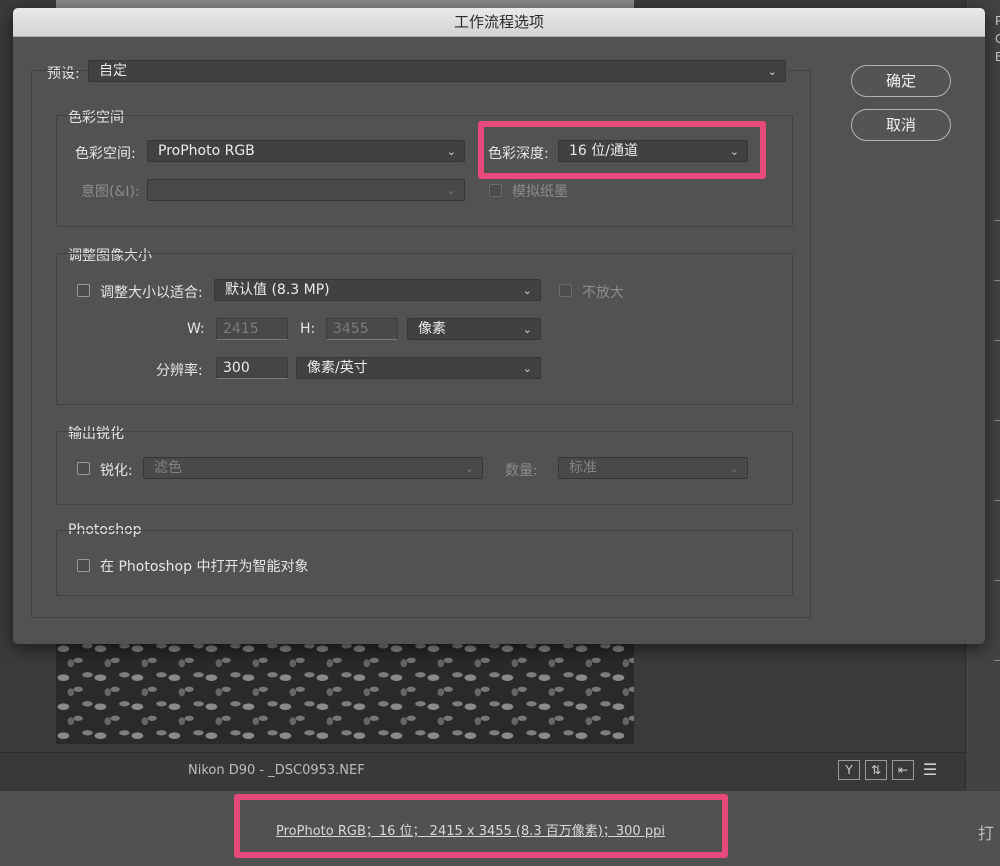 The height and width of the screenshot is (866, 1000). What do you see at coordinates (277, 290) in the screenshot?
I see `resize-to-fit-value: 默认值 (8.3 MP)` at bounding box center [277, 290].